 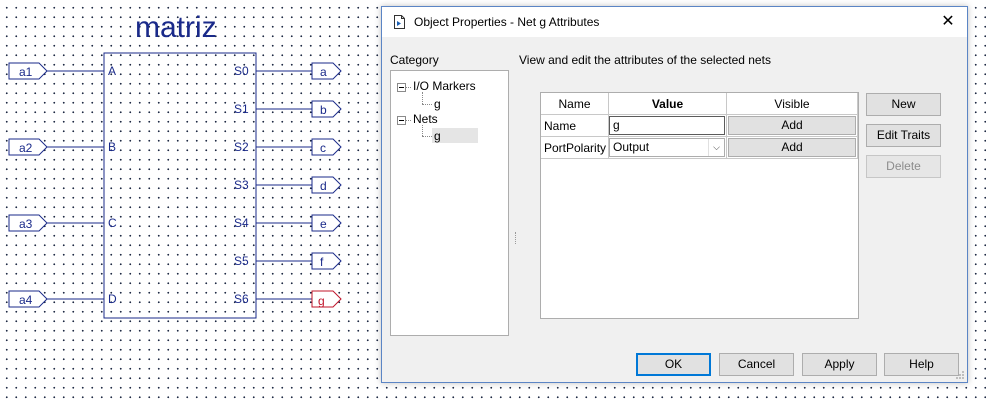 I want to click on output-marker-c: c, so click(x=326, y=147).